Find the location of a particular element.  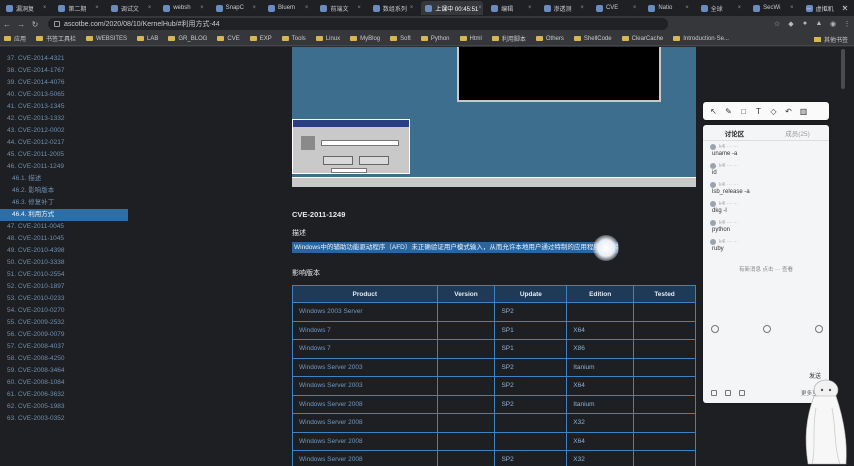

bookmark-item: Html is located at coordinates (470, 39).